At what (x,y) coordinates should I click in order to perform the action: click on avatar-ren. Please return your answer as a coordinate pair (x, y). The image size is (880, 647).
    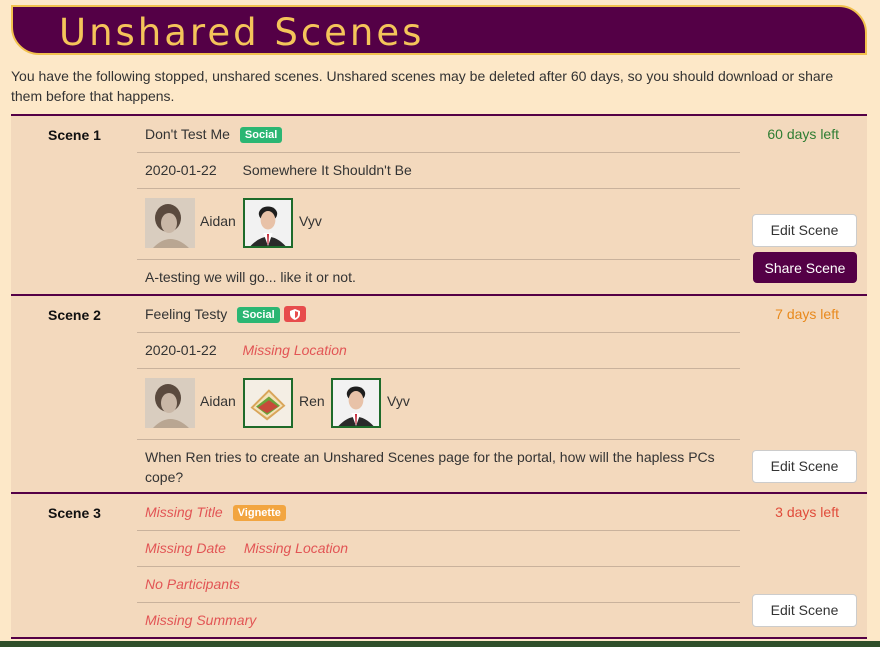
    Looking at the image, I should click on (268, 403).